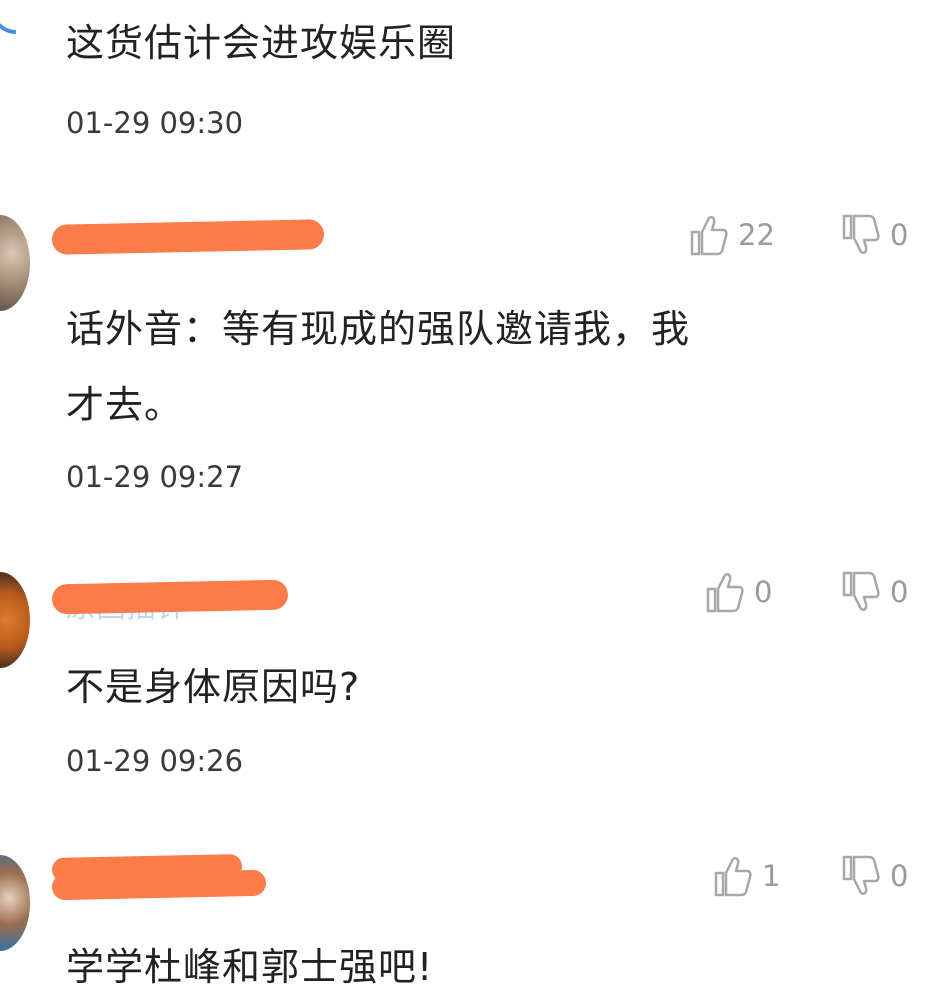  Describe the element at coordinates (756, 235) in the screenshot. I see `like-count: 22` at that location.